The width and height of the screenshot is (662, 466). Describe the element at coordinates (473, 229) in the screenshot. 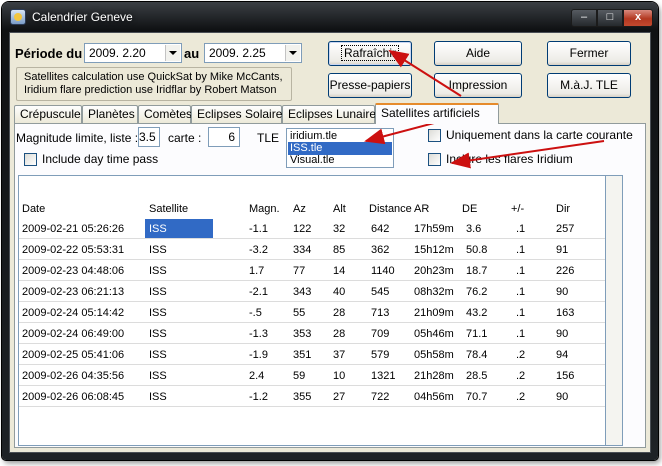

I see `cell-de: 3.6` at that location.